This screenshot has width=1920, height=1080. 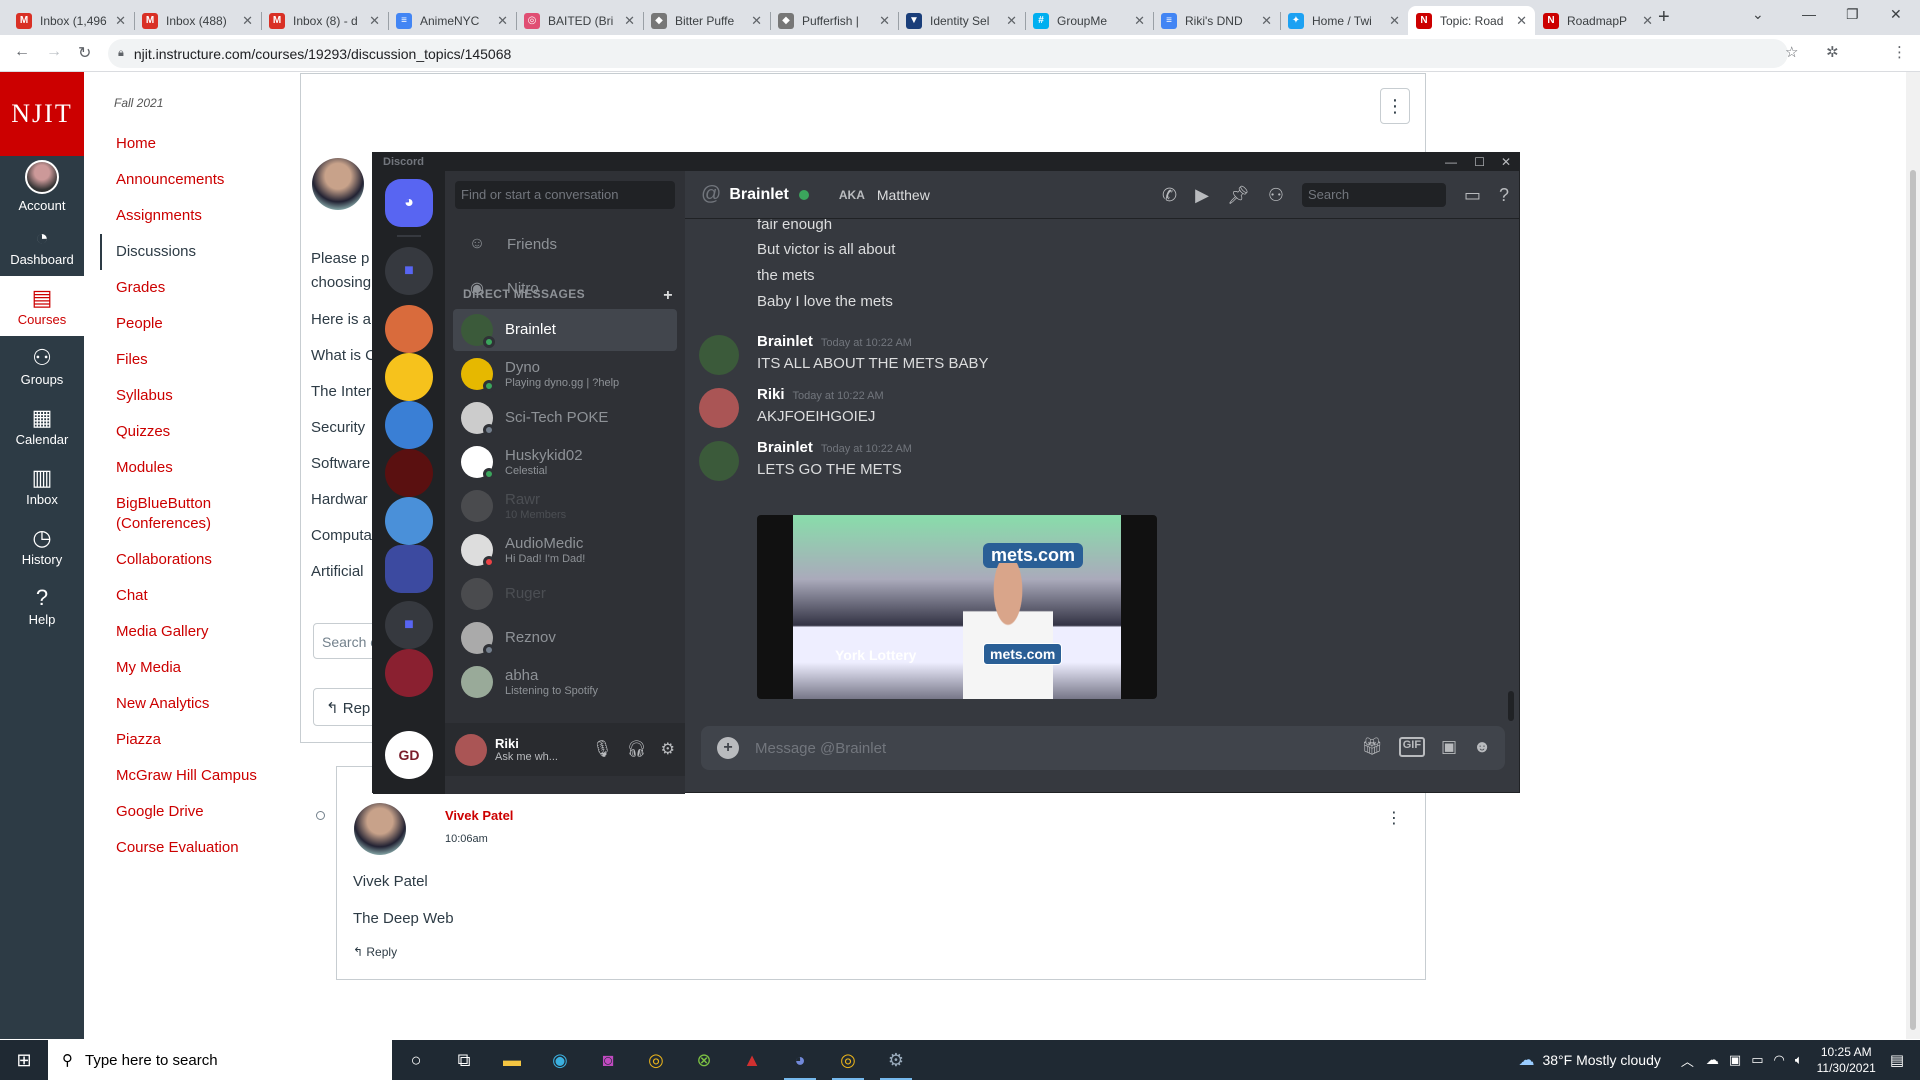 What do you see at coordinates (1758, 14) in the screenshot?
I see `tab-search-icon: ⌄` at bounding box center [1758, 14].